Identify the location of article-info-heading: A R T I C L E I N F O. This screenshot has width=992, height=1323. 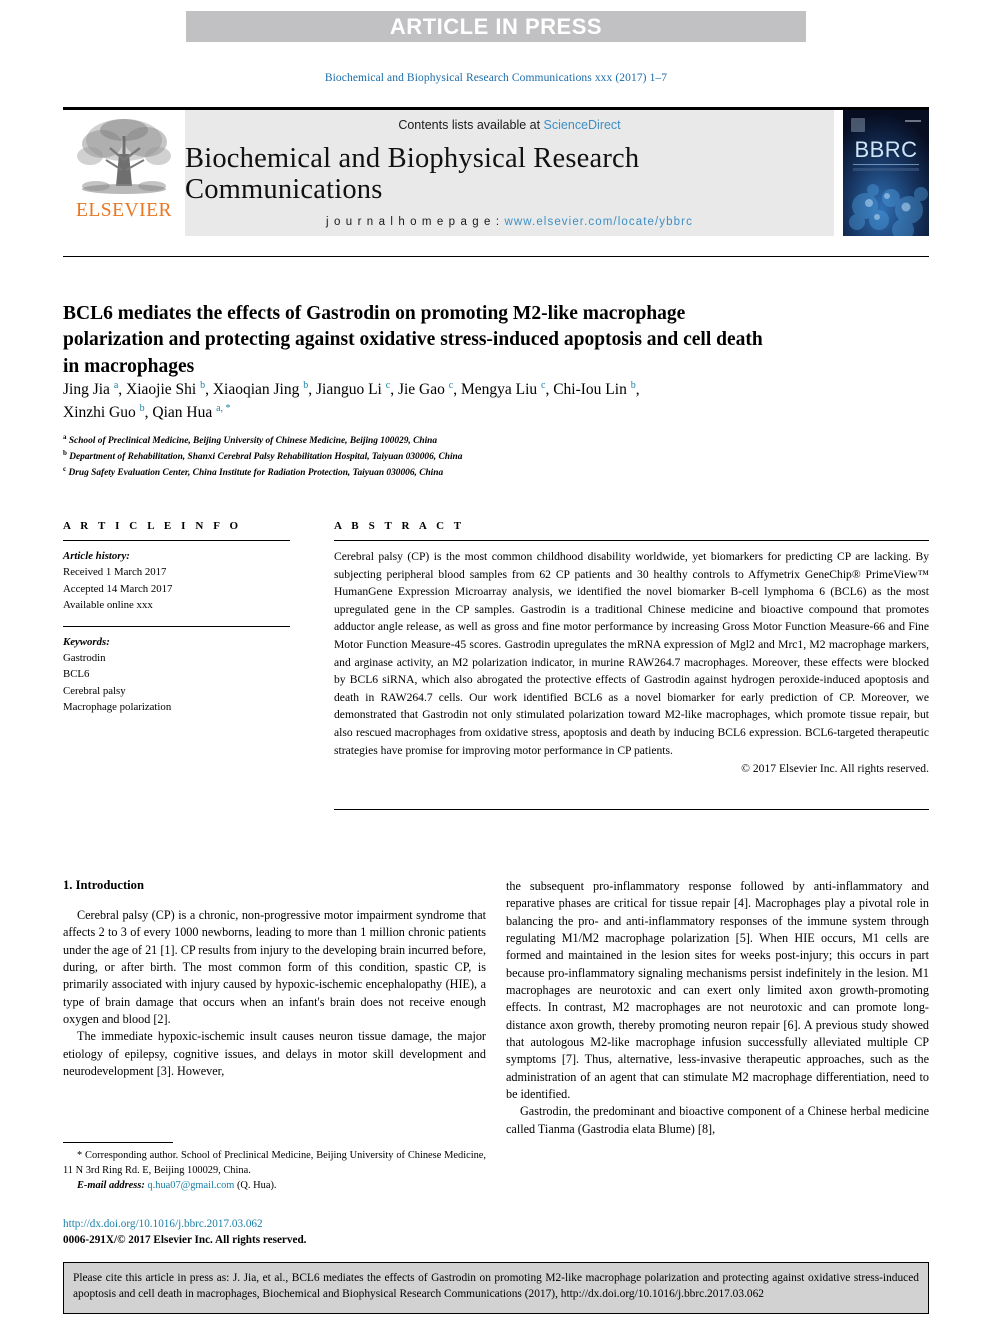
(152, 526).